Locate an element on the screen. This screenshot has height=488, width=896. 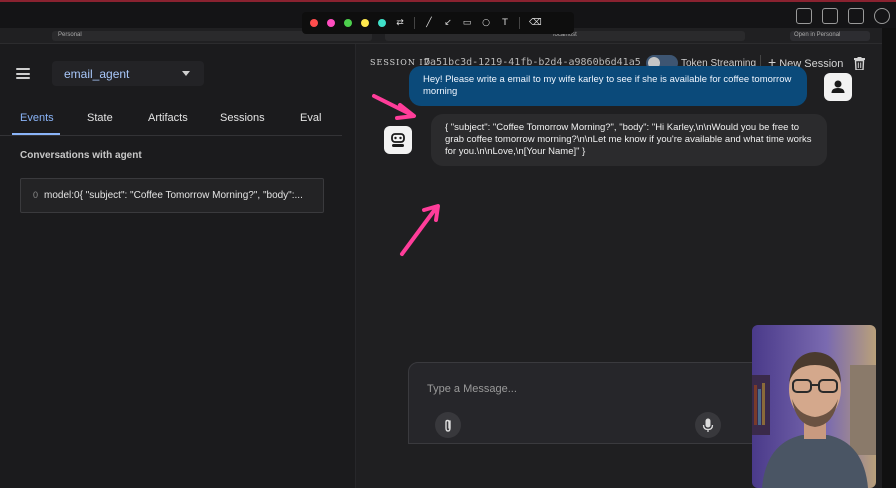
pink-color-swatch is located at coordinates (331, 23).